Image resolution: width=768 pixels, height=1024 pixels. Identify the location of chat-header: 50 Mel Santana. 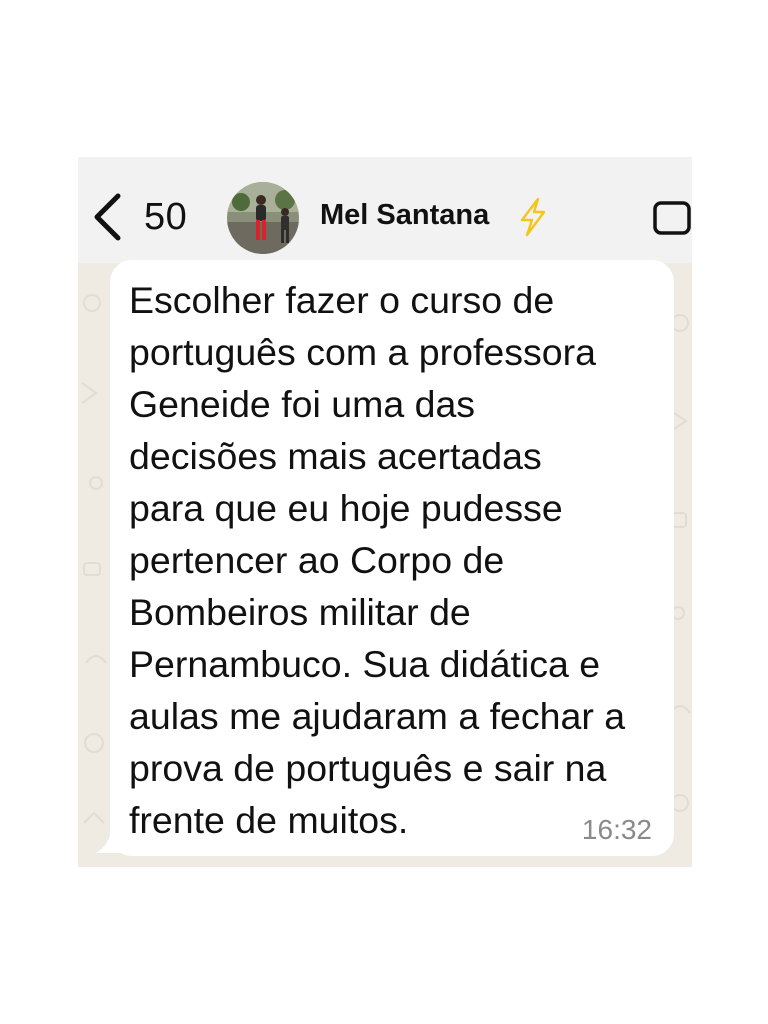
(385, 210).